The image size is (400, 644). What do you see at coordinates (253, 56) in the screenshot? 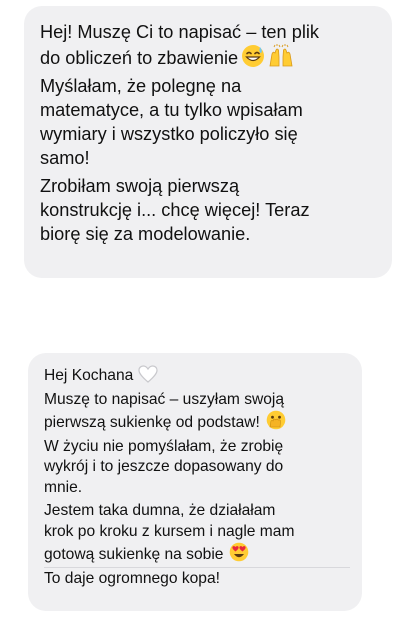
I see `sweat-smile-icon` at bounding box center [253, 56].